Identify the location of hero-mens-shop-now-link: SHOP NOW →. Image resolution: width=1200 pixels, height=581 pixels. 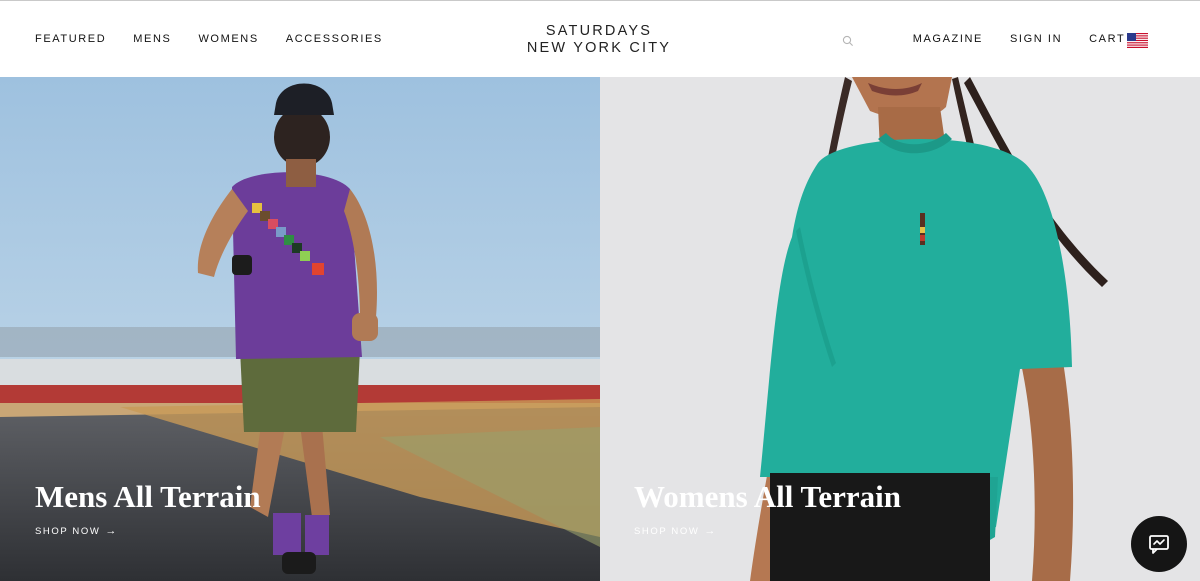
(76, 531).